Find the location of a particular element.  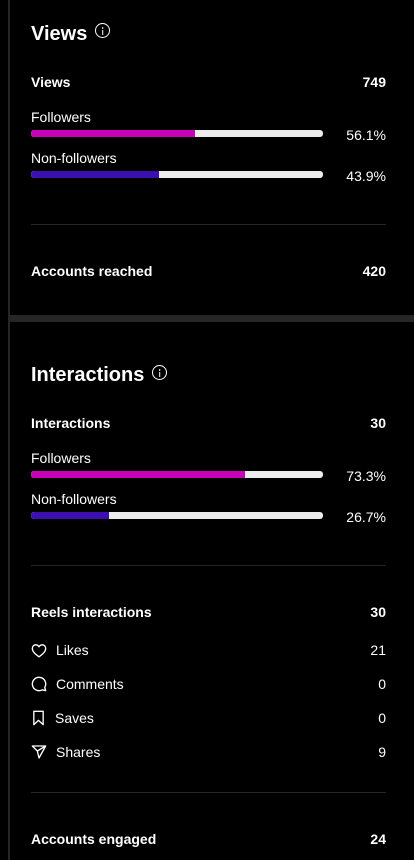

views-nonfollowers-percent: 43.9% is located at coordinates (366, 176).